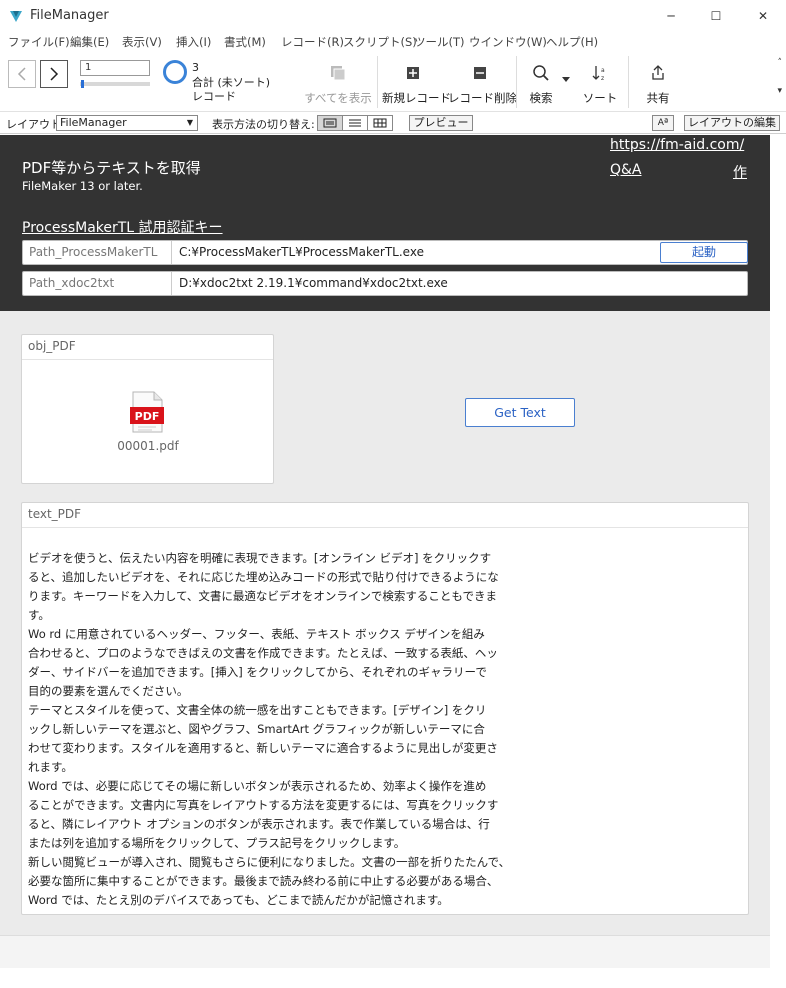 The width and height of the screenshot is (786, 988). Describe the element at coordinates (263, 124) in the screenshot. I see `view-as-label: 表示方法の切り替え:` at that location.